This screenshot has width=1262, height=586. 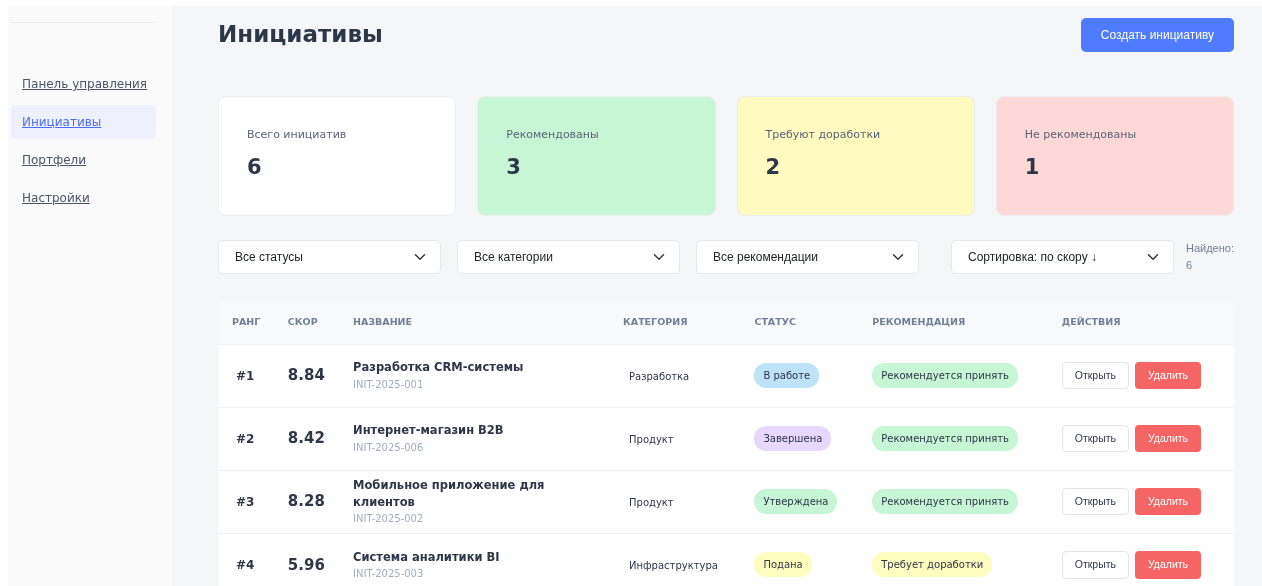 What do you see at coordinates (673, 565) in the screenshot?
I see `category-text: Инфраструктура` at bounding box center [673, 565].